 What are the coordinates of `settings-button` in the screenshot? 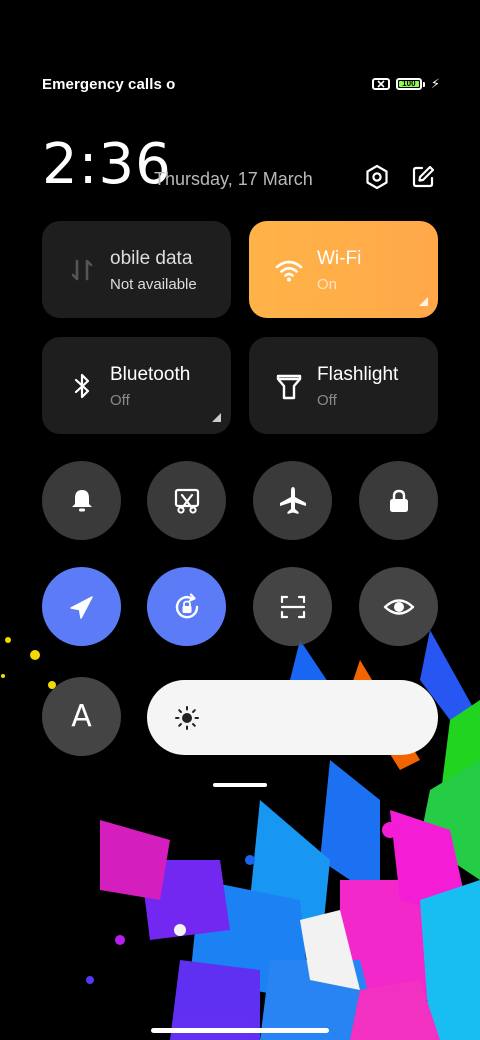 It's located at (377, 177).